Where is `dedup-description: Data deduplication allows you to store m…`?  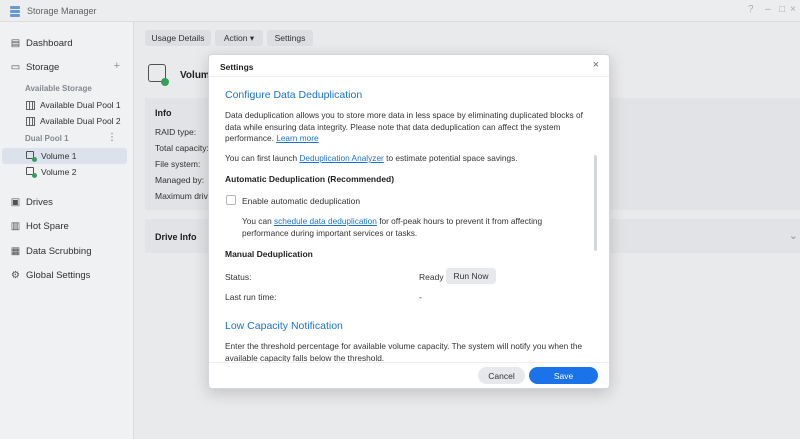 dedup-description: Data deduplication allows you to store m… is located at coordinates (412, 127).